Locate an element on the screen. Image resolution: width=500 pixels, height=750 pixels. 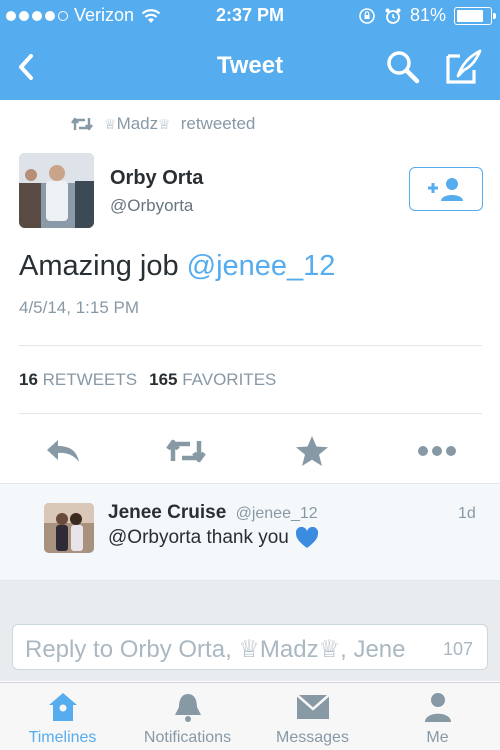
bell-icon is located at coordinates (187, 708).